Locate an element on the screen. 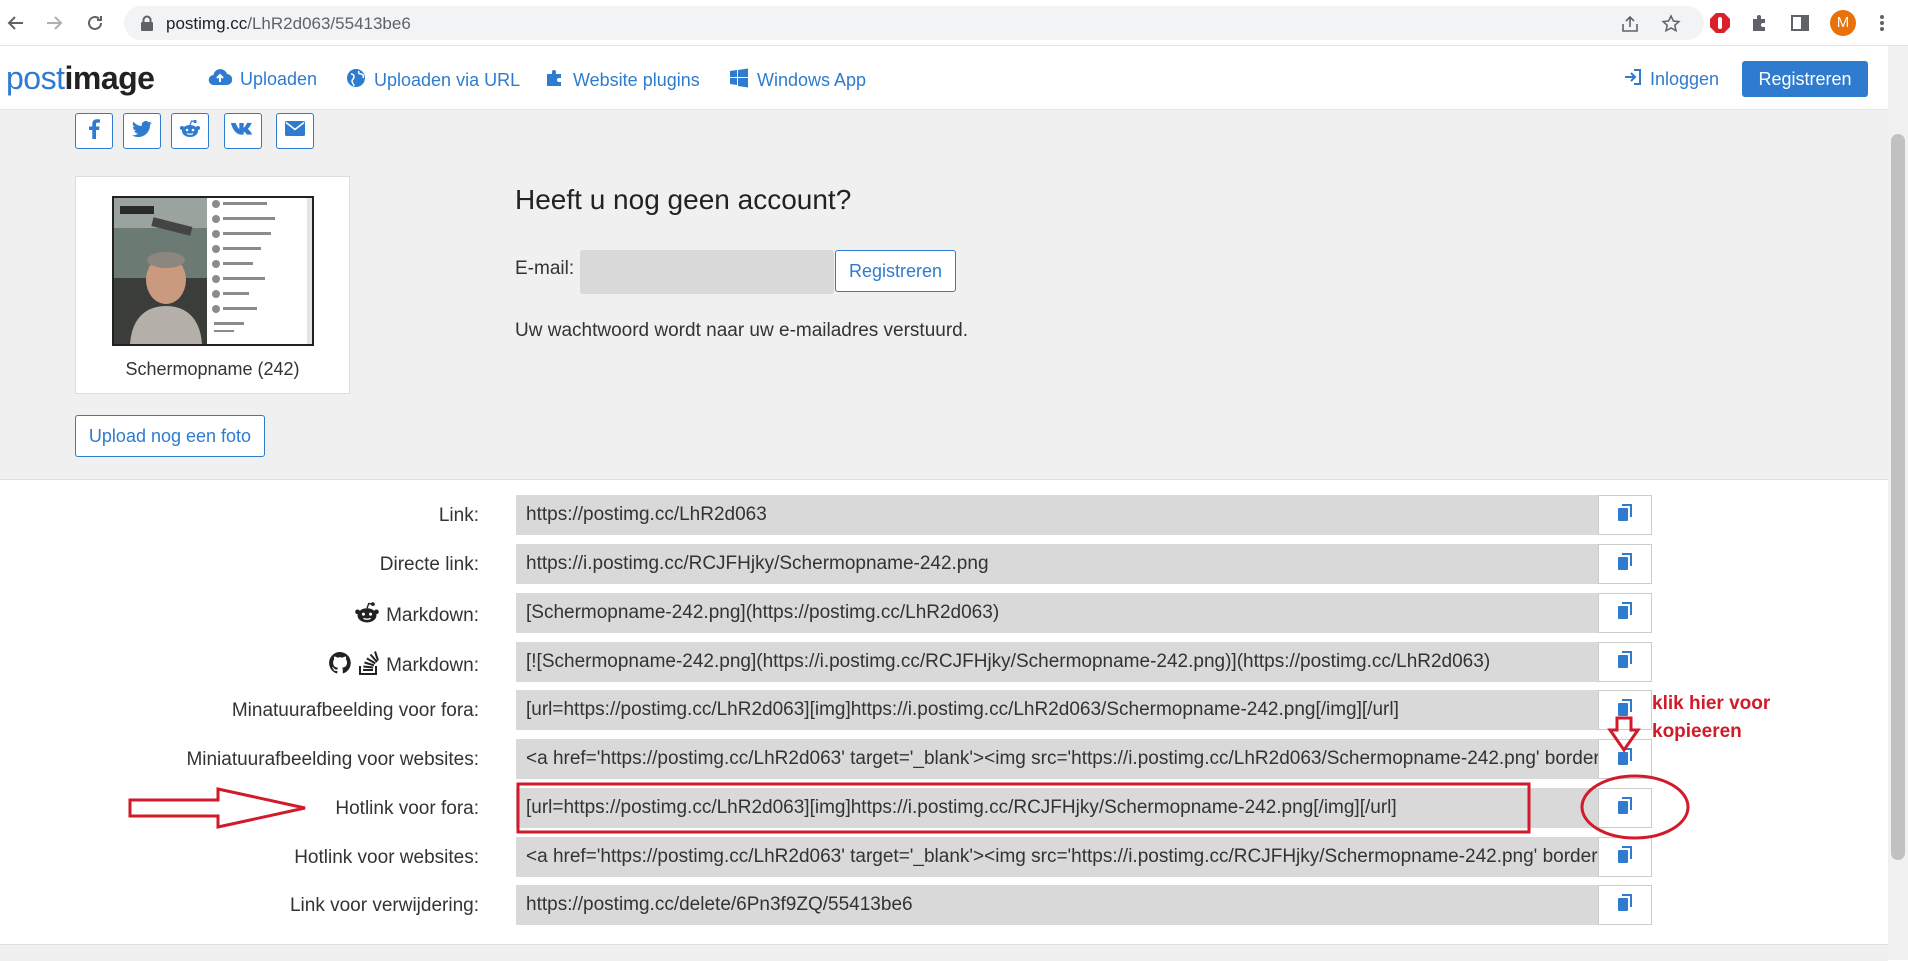 Image resolution: width=1908 pixels, height=961 pixels. email-icon is located at coordinates (295, 131).